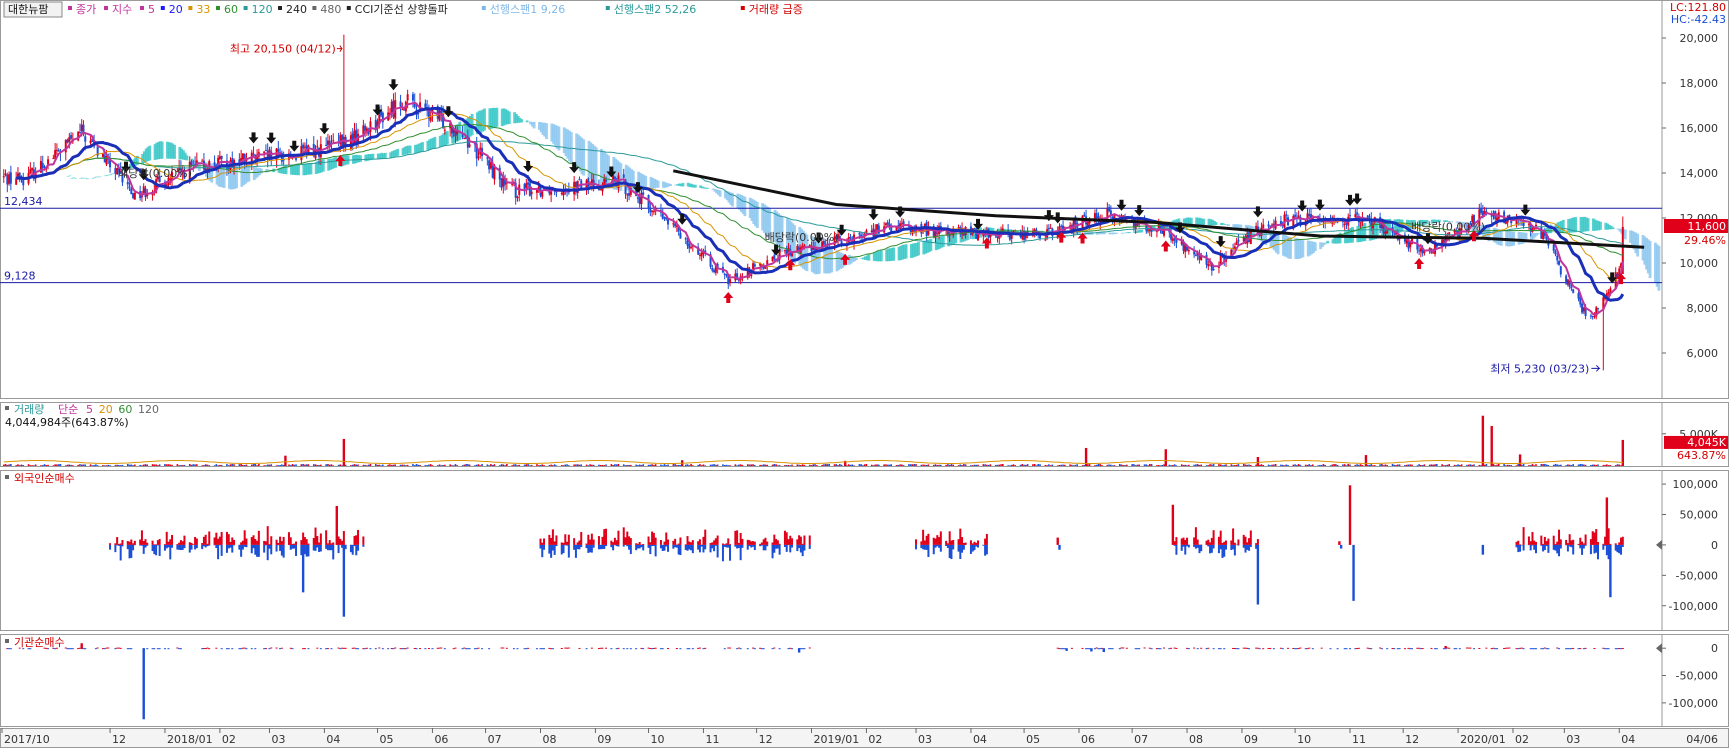  What do you see at coordinates (1610, 571) in the screenshot?
I see `foreign-sell-spike` at bounding box center [1610, 571].